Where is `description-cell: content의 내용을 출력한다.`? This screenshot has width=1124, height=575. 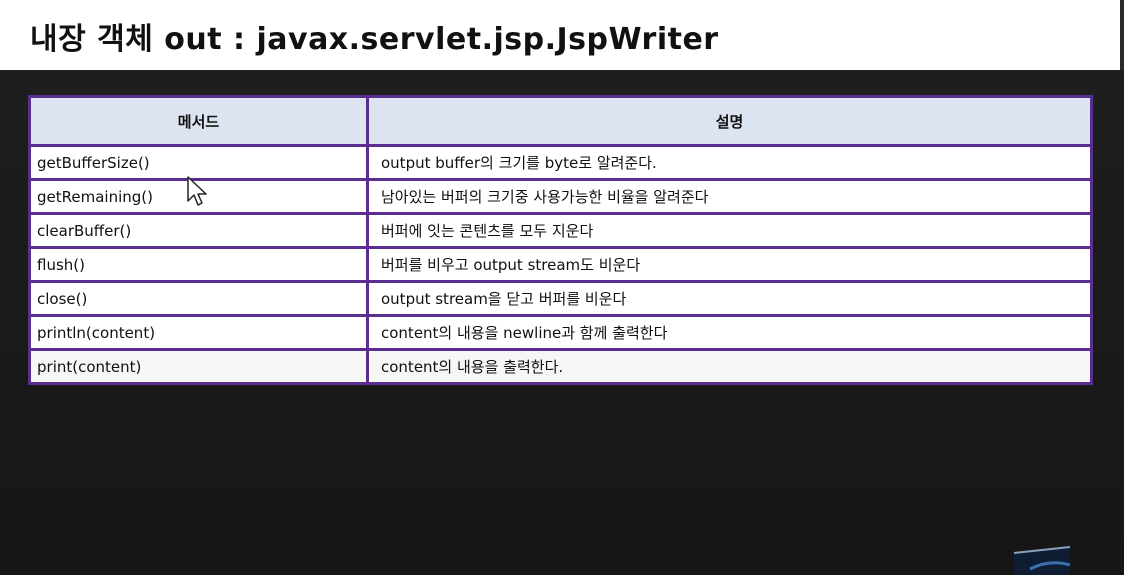
description-cell: content의 내용을 출력한다. is located at coordinates (729, 366).